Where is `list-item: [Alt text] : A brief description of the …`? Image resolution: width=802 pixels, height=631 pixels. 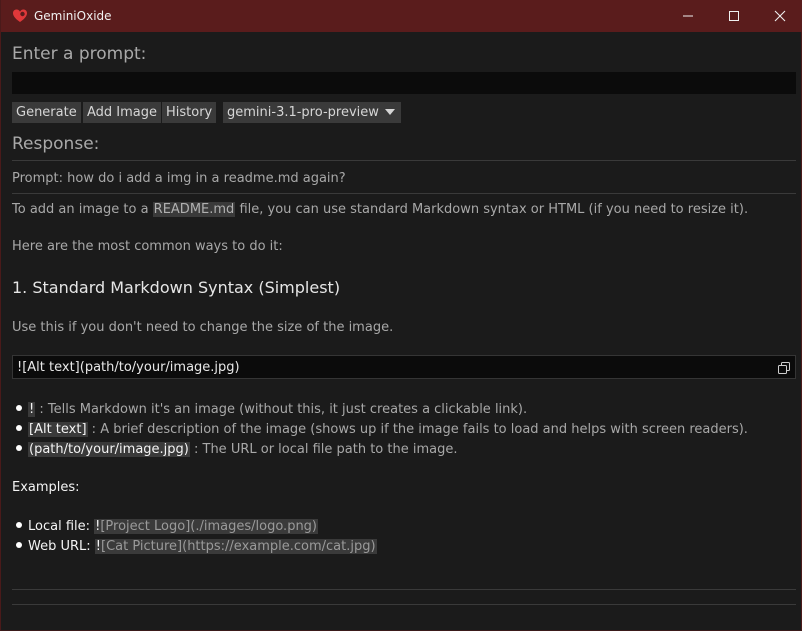
list-item: [Alt text] : A brief description of the … is located at coordinates (388, 429).